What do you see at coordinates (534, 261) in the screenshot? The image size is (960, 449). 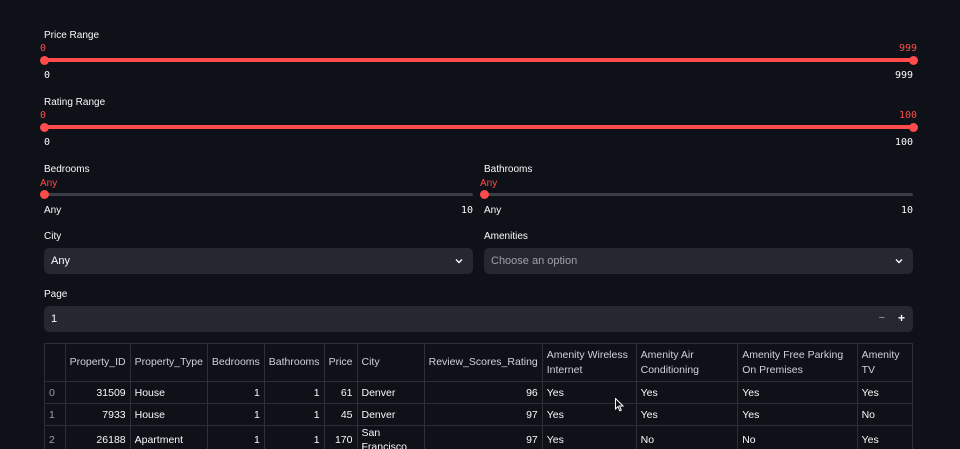 I see `amenities-placeholder: Choose an option` at bounding box center [534, 261].